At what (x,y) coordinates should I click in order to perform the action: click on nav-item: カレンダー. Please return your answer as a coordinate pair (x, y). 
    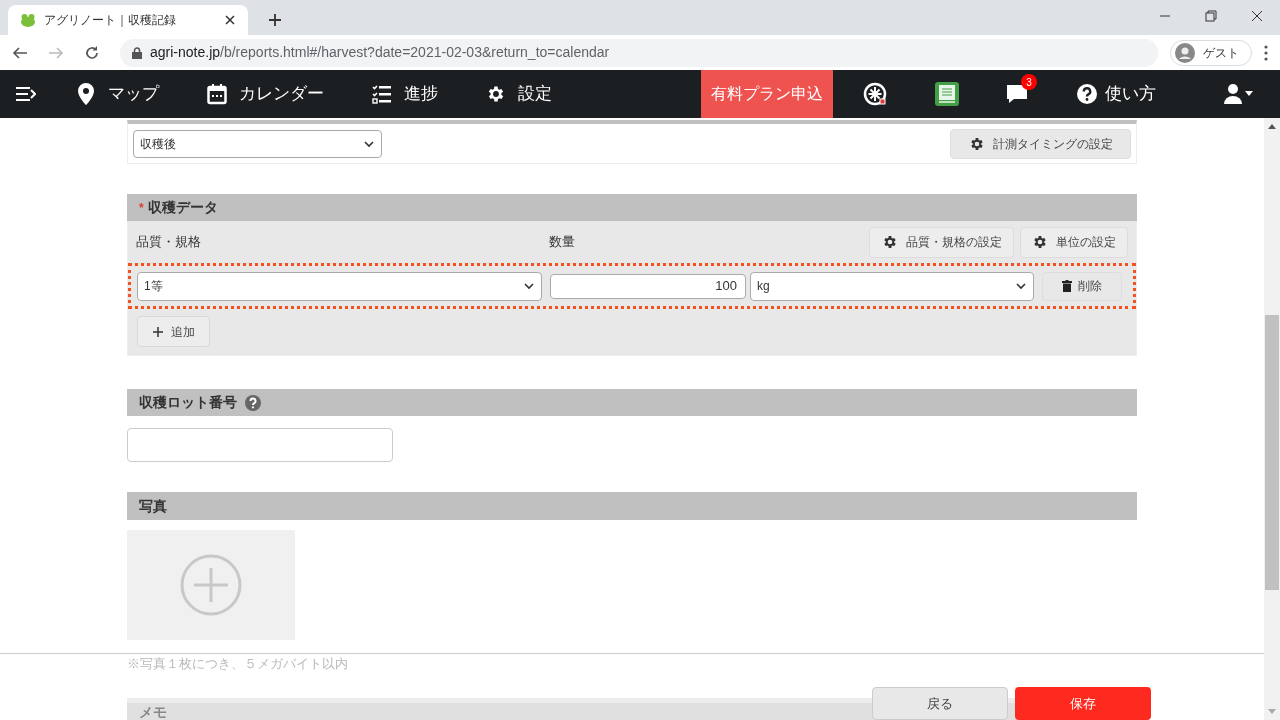
    Looking at the image, I should click on (265, 94).